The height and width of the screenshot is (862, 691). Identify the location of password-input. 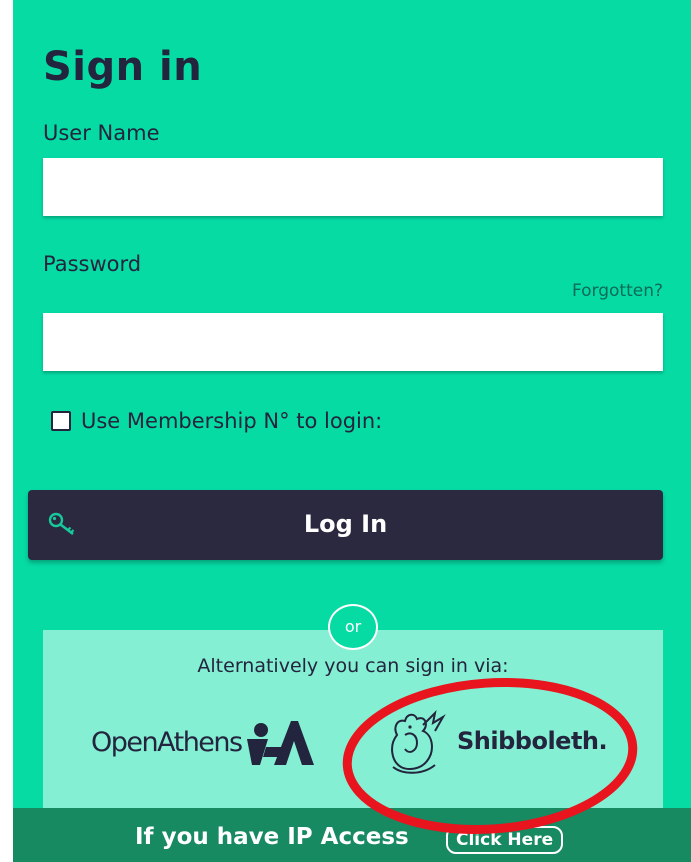
(353, 342).